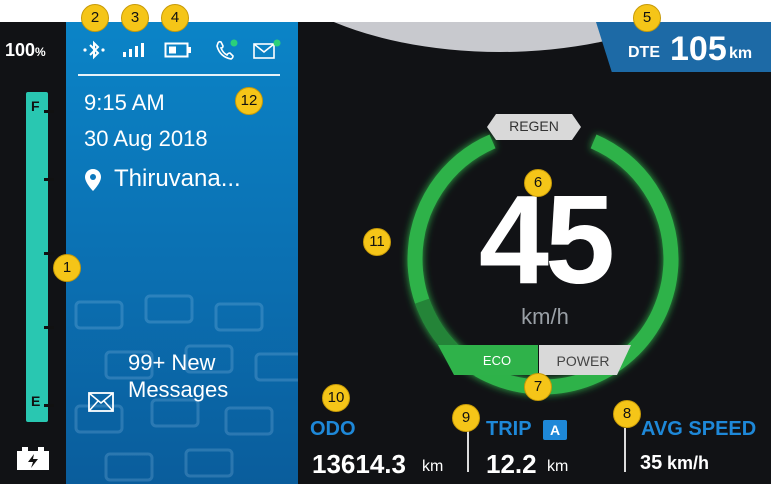 Image resolution: width=771 pixels, height=484 pixels. Describe the element at coordinates (133, 50) in the screenshot. I see `signal-strength-icon` at that location.